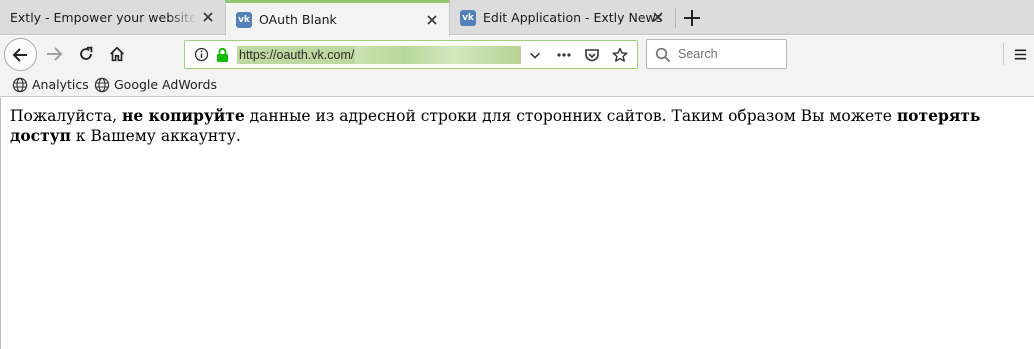  What do you see at coordinates (201, 54) in the screenshot?
I see `info-icon` at bounding box center [201, 54].